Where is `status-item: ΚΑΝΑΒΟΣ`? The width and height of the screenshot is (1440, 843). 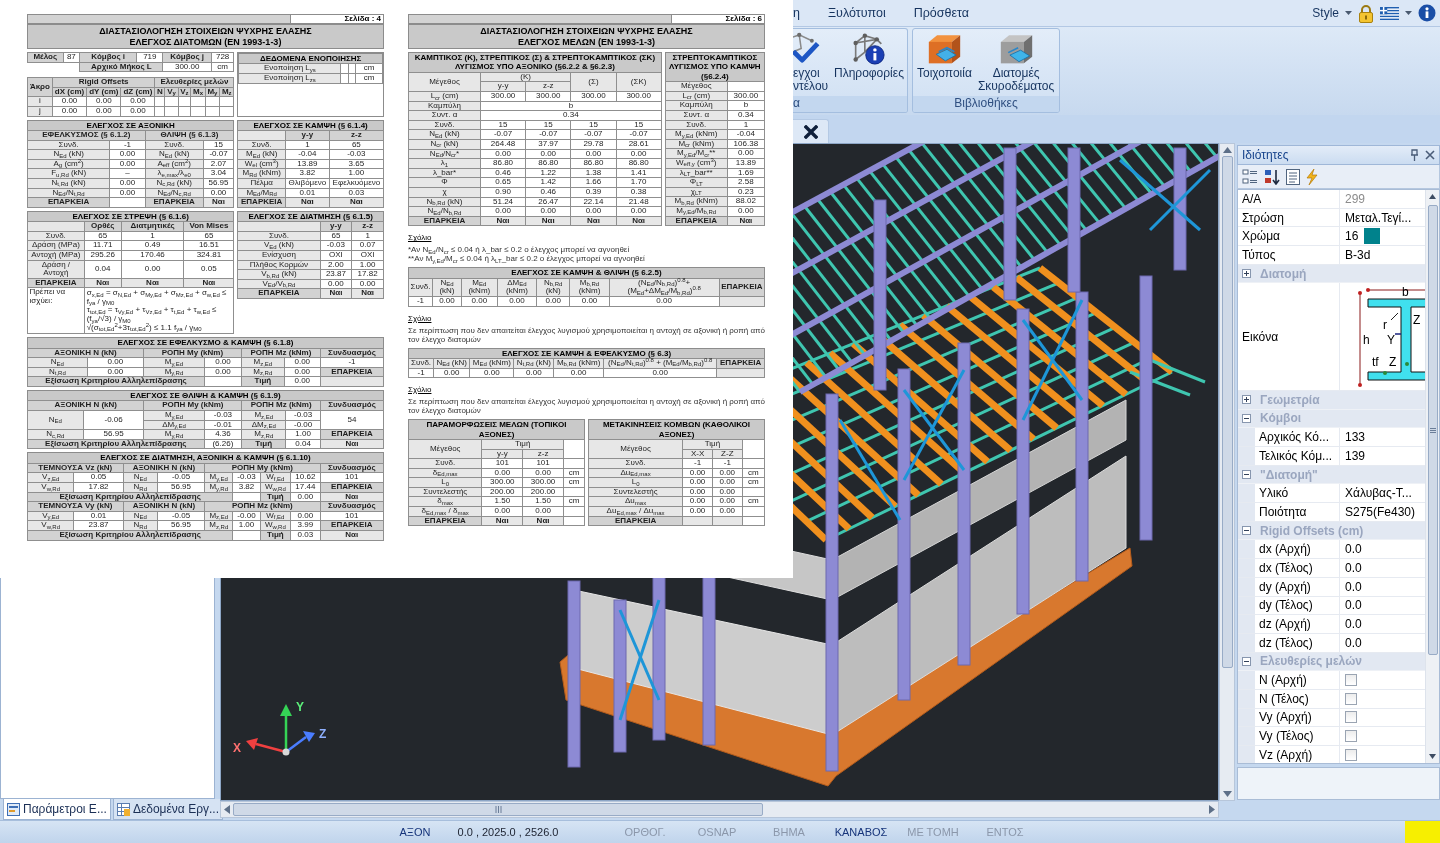
status-item: ΚΑΝΑΒΟΣ is located at coordinates (861, 832).